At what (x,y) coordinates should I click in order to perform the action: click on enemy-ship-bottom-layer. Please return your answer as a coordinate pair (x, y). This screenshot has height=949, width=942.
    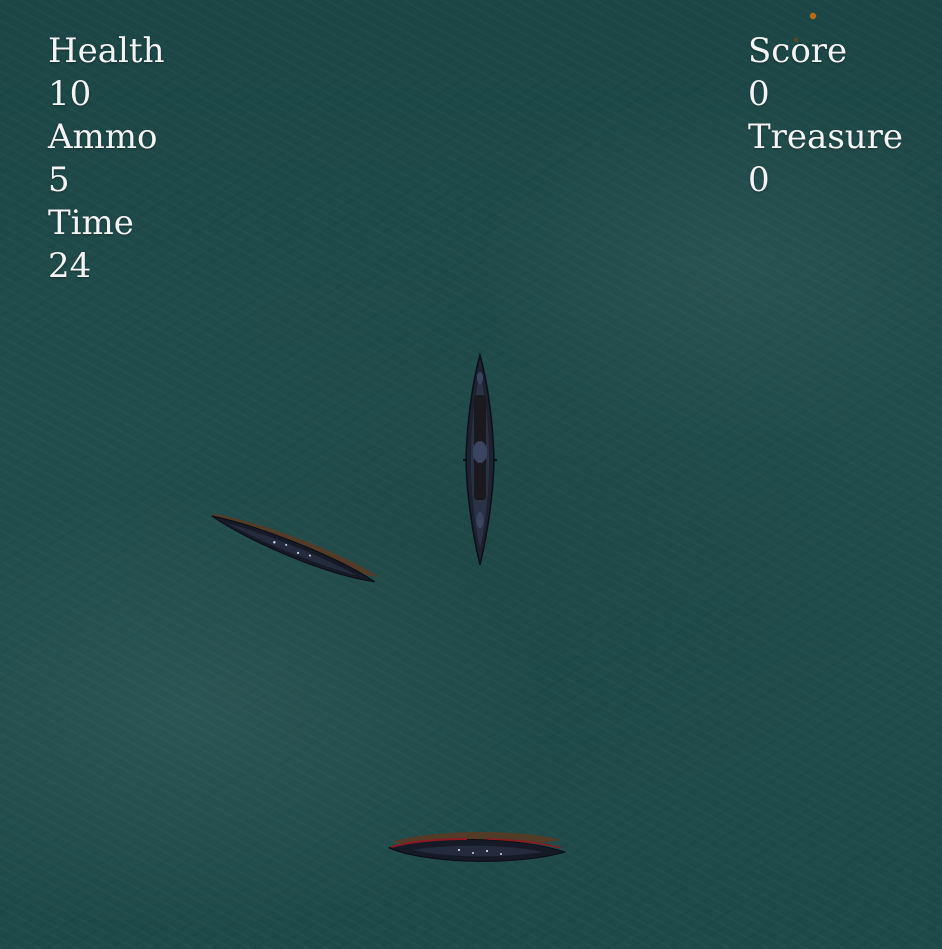
    Looking at the image, I should click on (477, 846).